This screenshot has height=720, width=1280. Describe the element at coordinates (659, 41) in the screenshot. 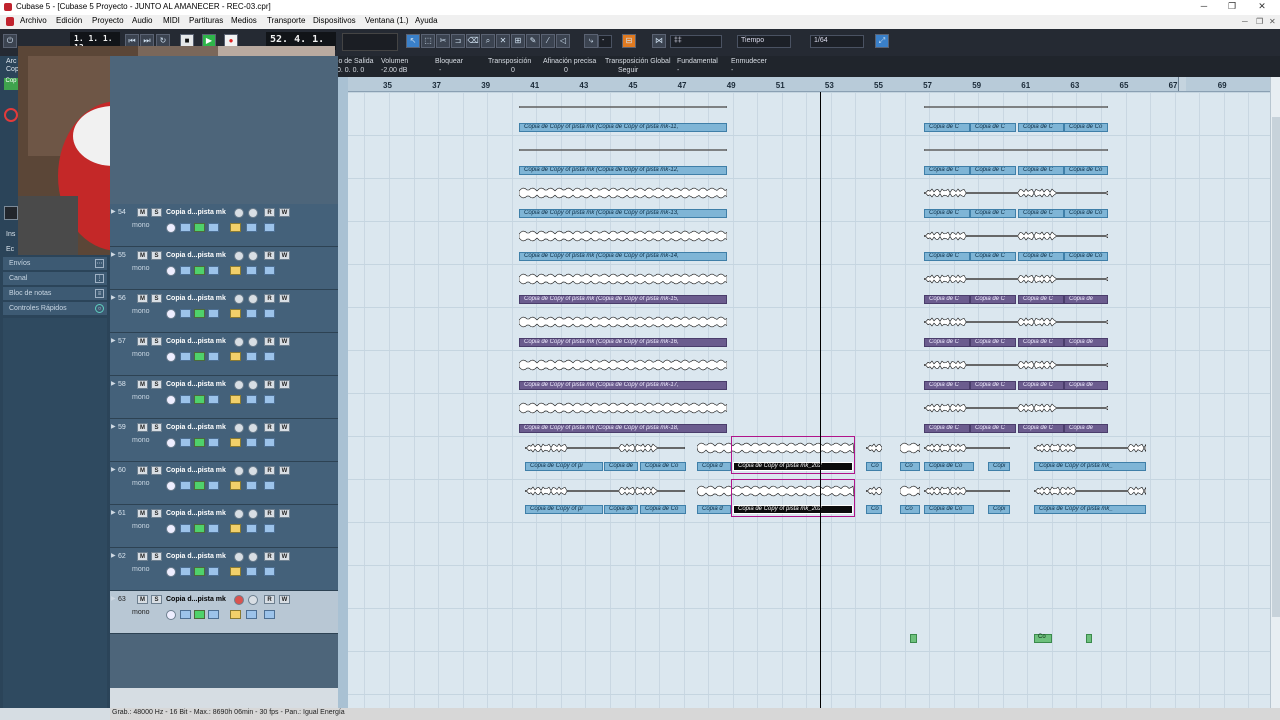

I see `grid-type-icon: ⋈` at that location.